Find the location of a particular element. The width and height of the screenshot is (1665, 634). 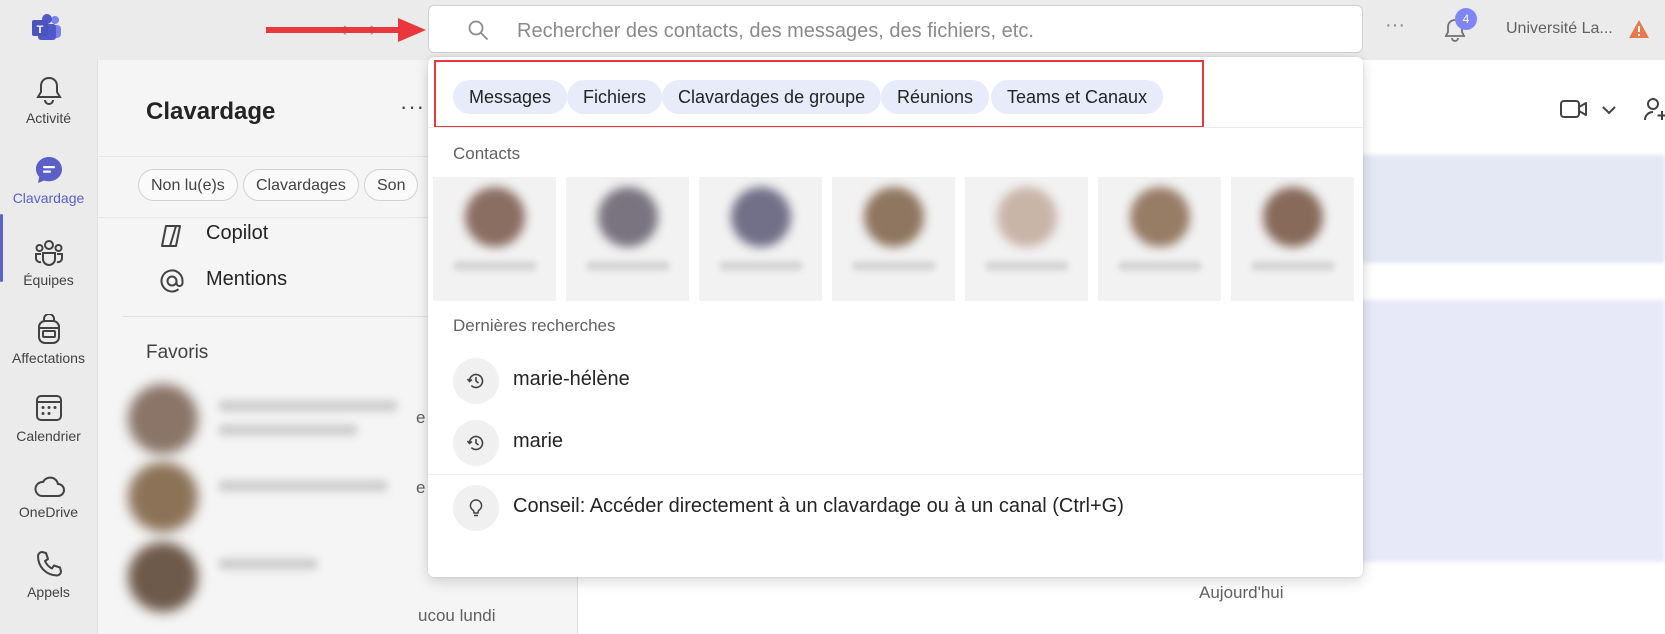

filter-chats: Clavardages is located at coordinates (301, 185).